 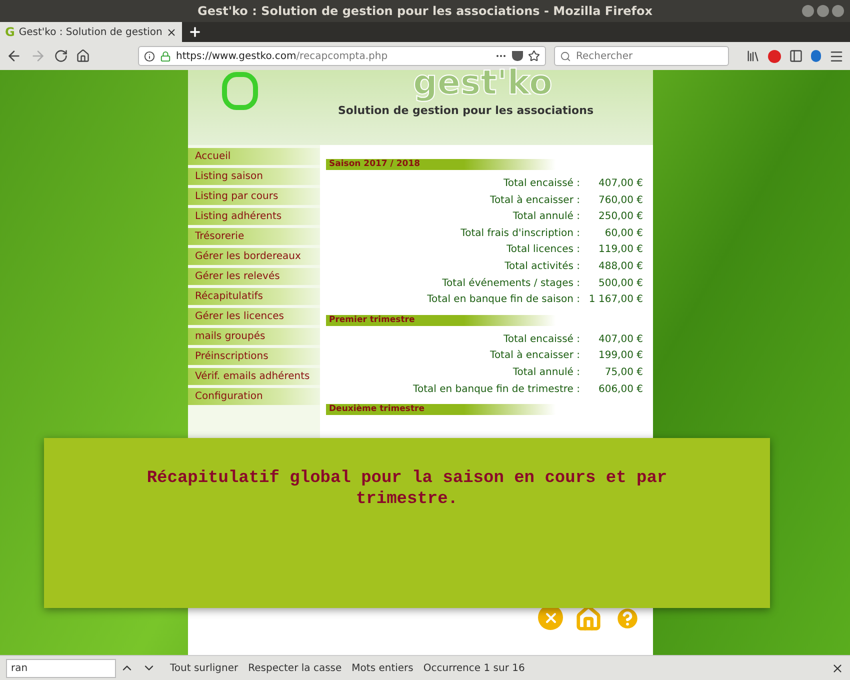 What do you see at coordinates (195, 32) in the screenshot?
I see `new-tab-icon` at bounding box center [195, 32].